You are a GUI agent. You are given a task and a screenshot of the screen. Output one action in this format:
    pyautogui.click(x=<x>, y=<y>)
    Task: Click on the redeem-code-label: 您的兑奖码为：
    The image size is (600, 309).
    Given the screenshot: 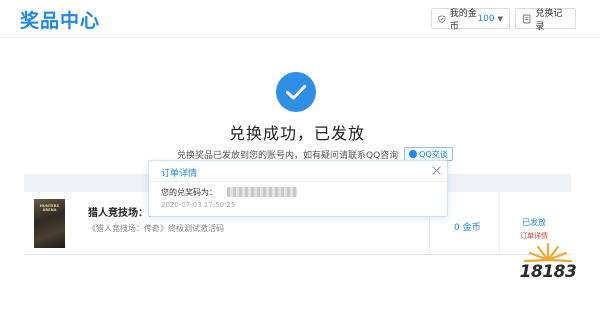 What is the action you would take?
    pyautogui.click(x=189, y=192)
    